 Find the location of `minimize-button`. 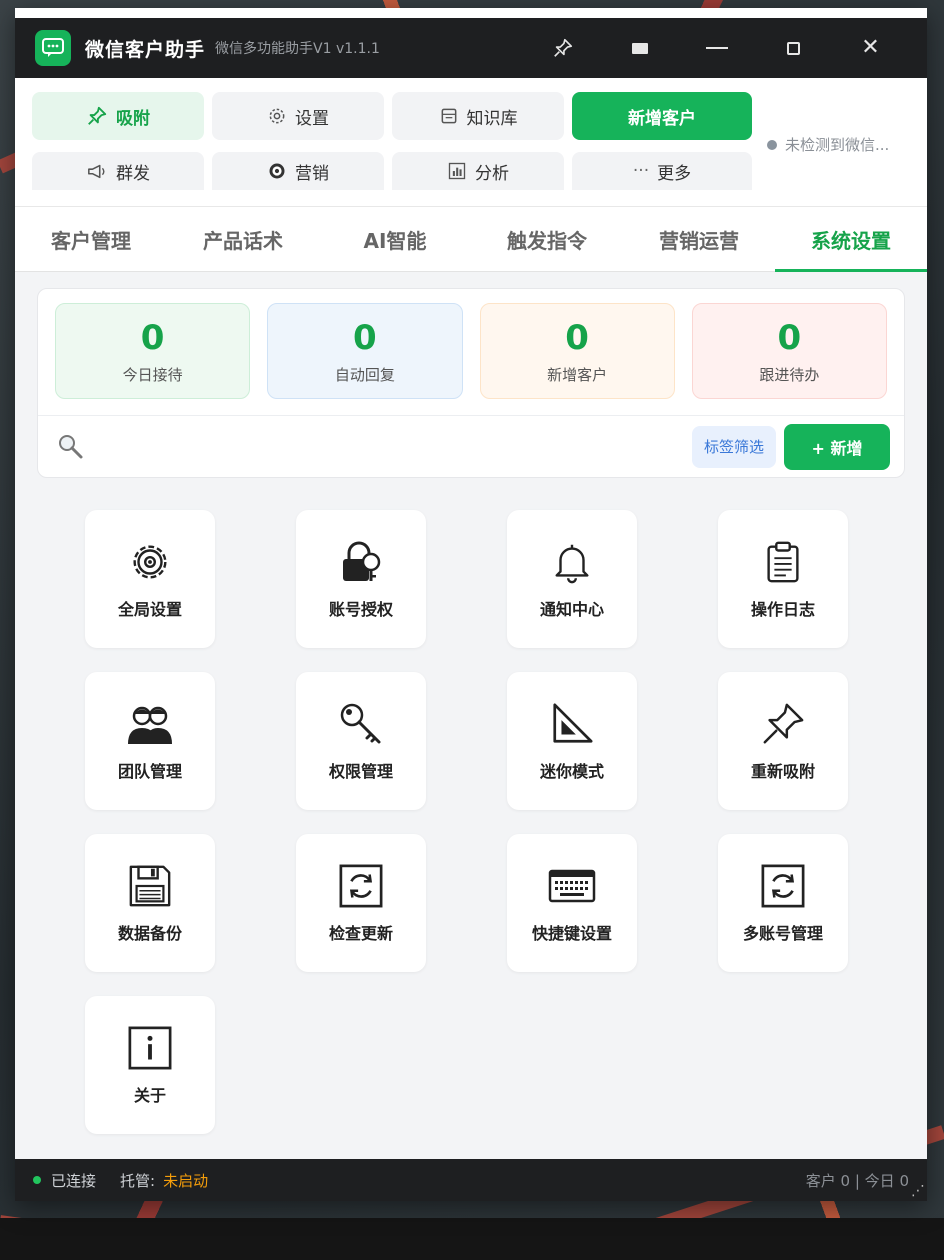

minimize-button is located at coordinates (716, 48).